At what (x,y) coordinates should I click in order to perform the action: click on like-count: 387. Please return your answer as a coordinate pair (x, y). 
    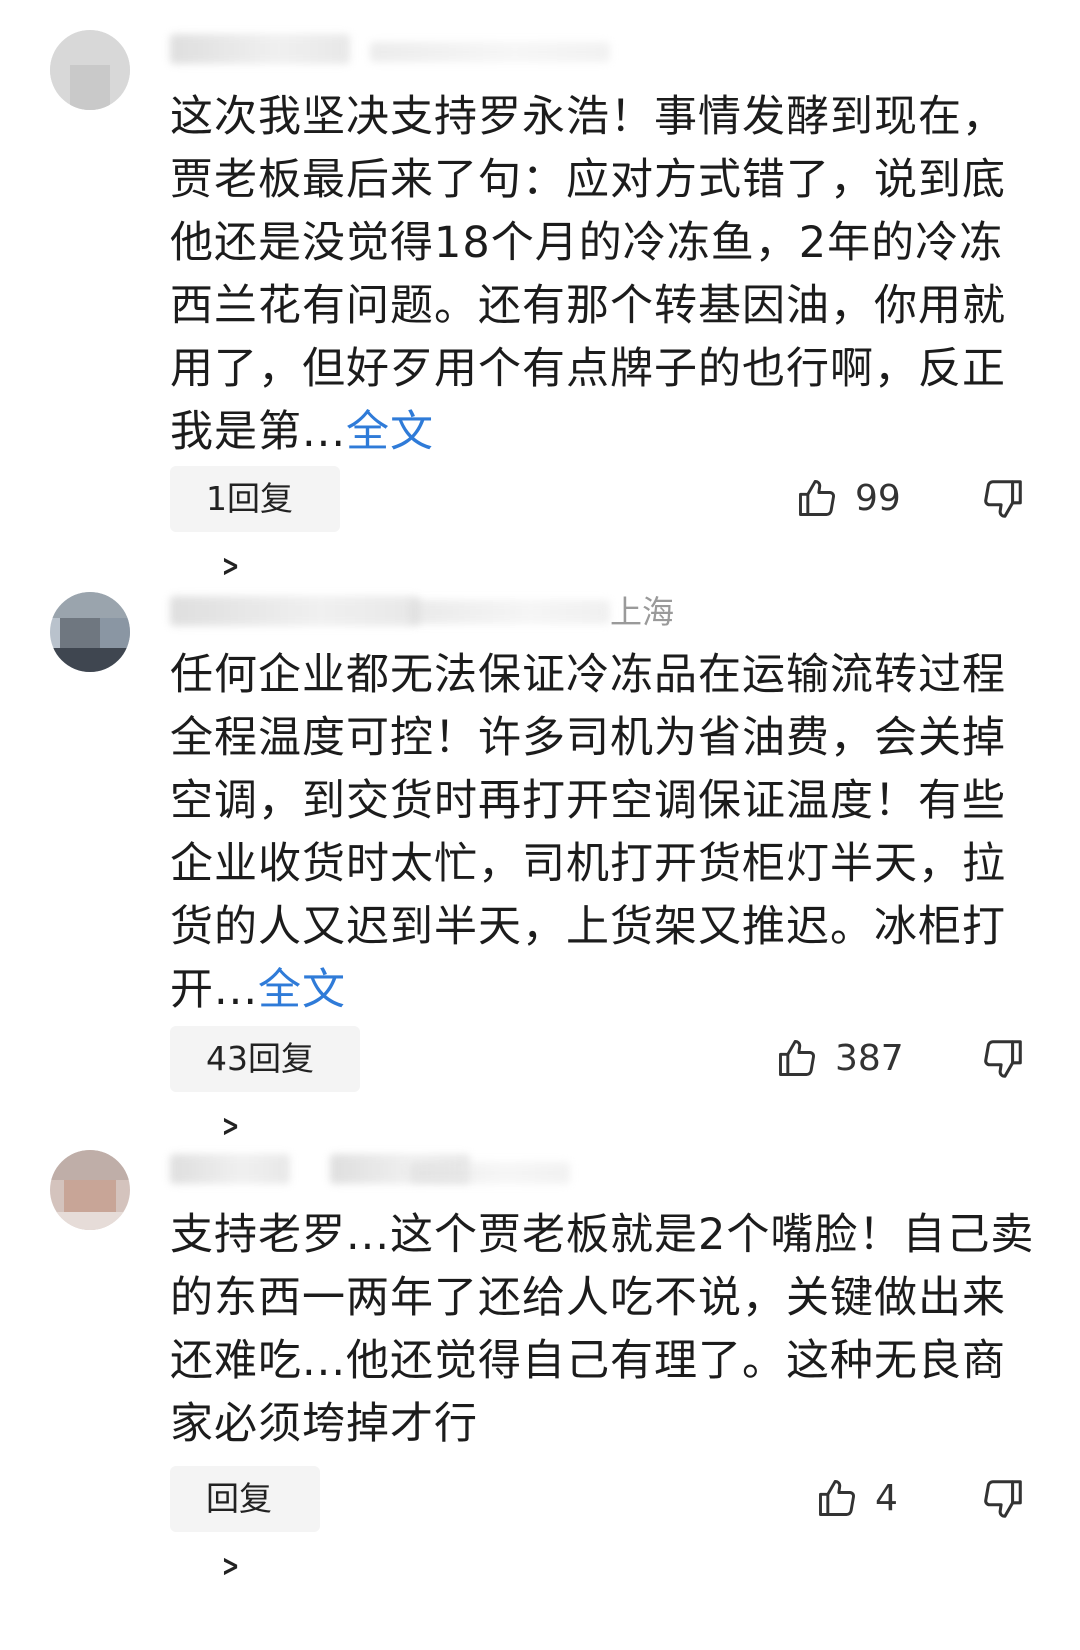
    Looking at the image, I should click on (869, 1058).